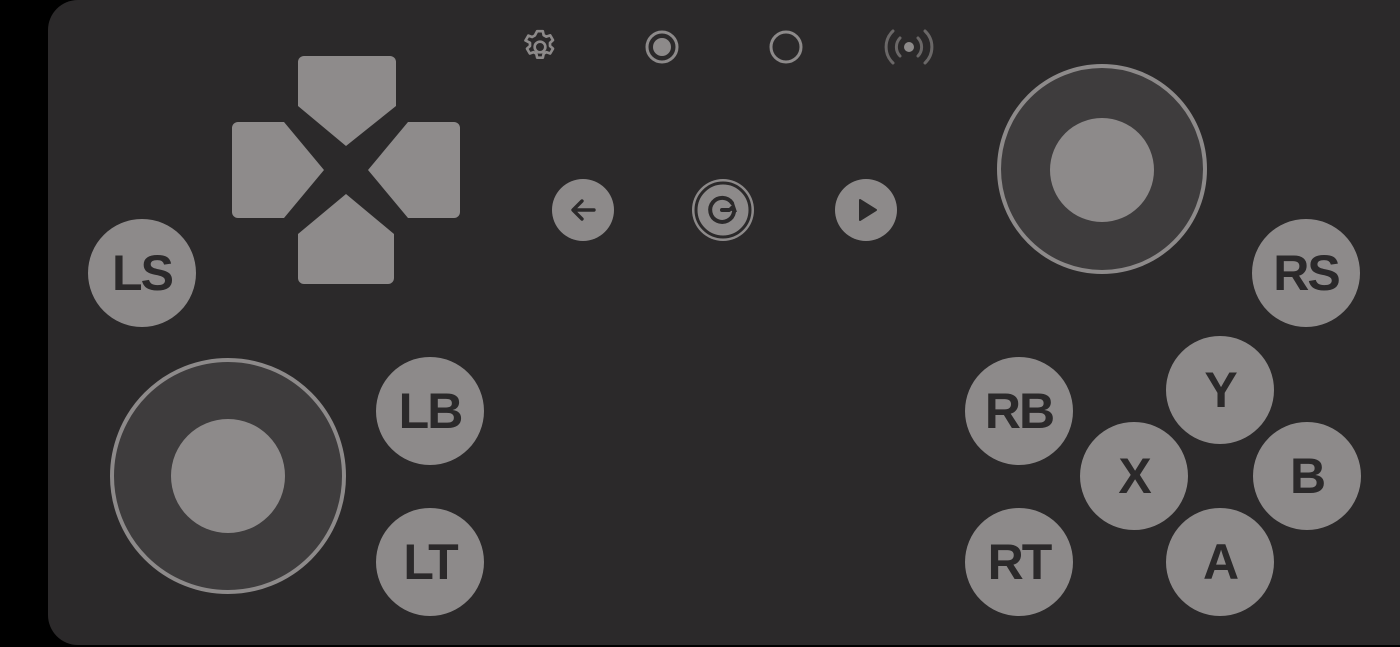 Image resolution: width=1400 pixels, height=647 pixels. What do you see at coordinates (1134, 476) in the screenshot?
I see `x-button: X` at bounding box center [1134, 476].